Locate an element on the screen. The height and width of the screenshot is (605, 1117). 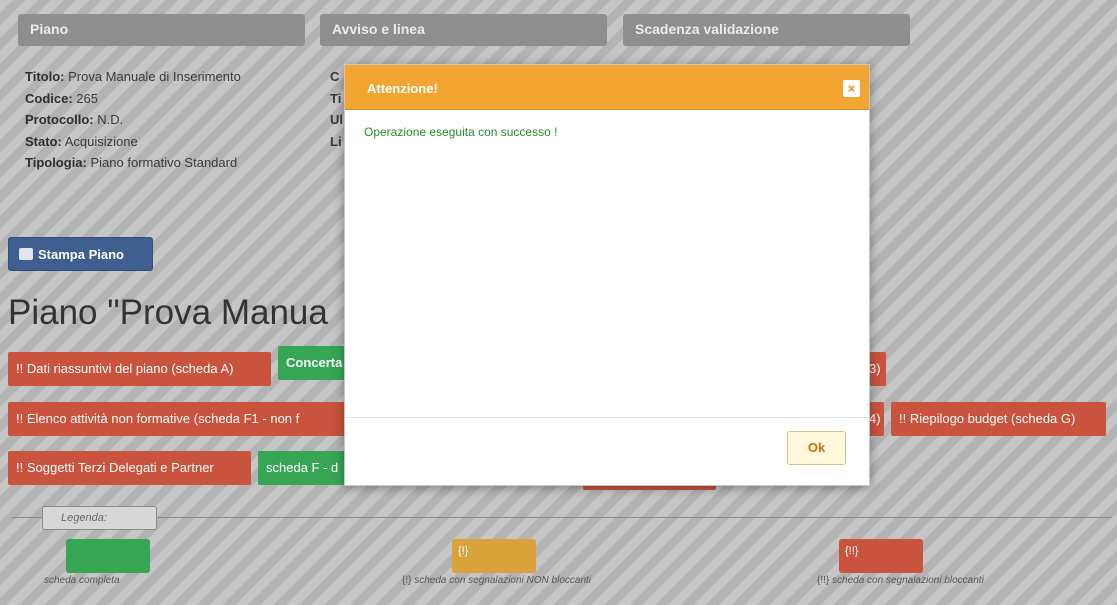
dialog-footer-divider is located at coordinates (607, 417).